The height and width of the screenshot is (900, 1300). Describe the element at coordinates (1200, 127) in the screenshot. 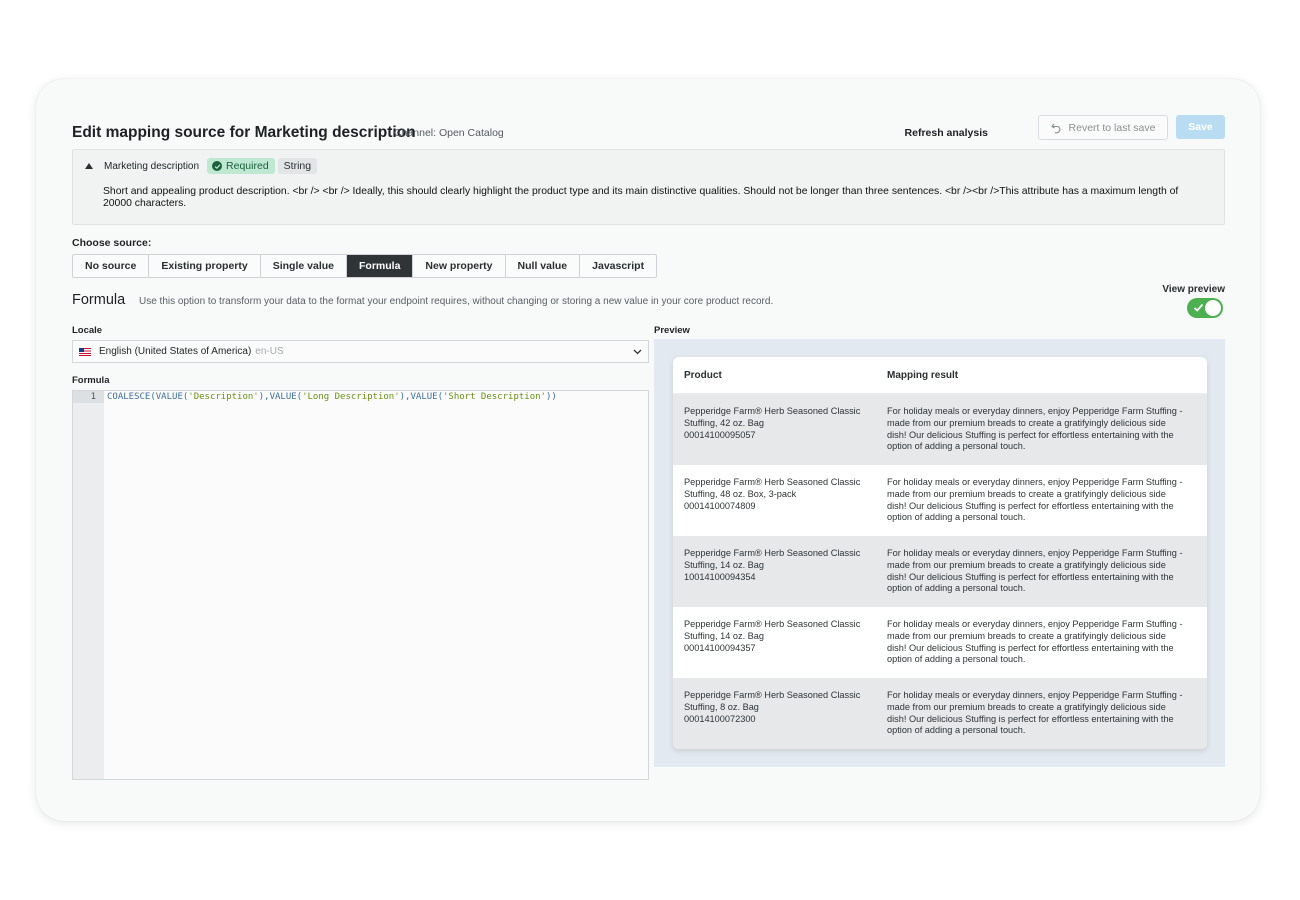

I see `save-button: Save` at that location.